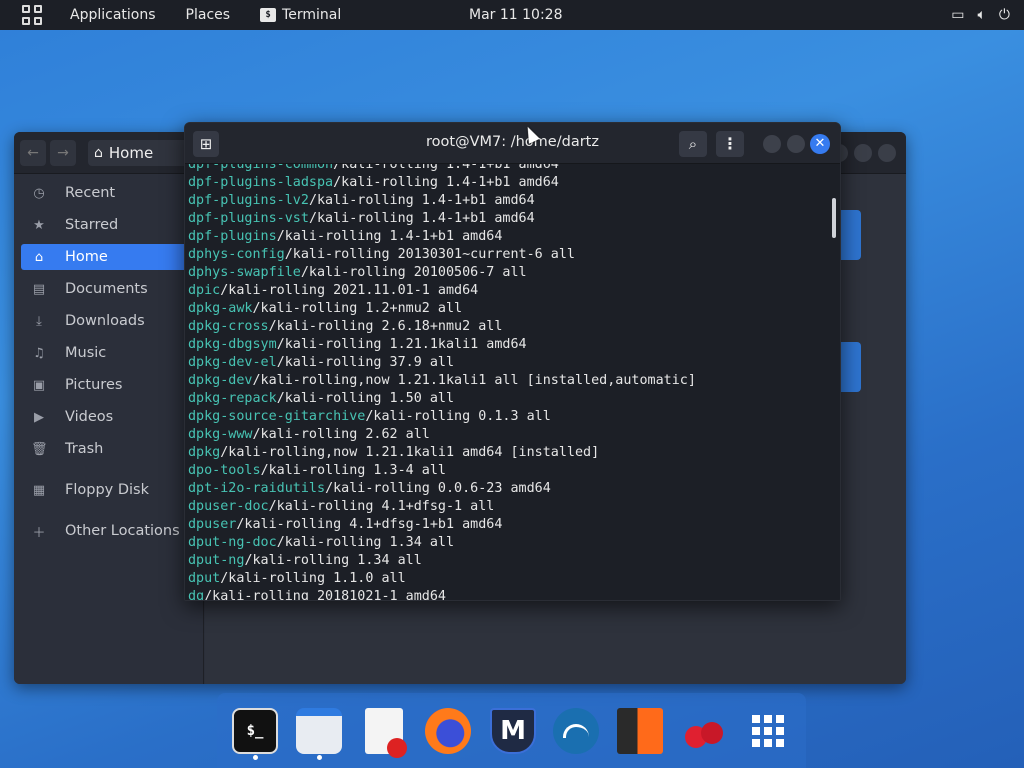 The width and height of the screenshot is (1024, 768). Describe the element at coordinates (957, 15) in the screenshot. I see `screen-icon: ▭` at that location.